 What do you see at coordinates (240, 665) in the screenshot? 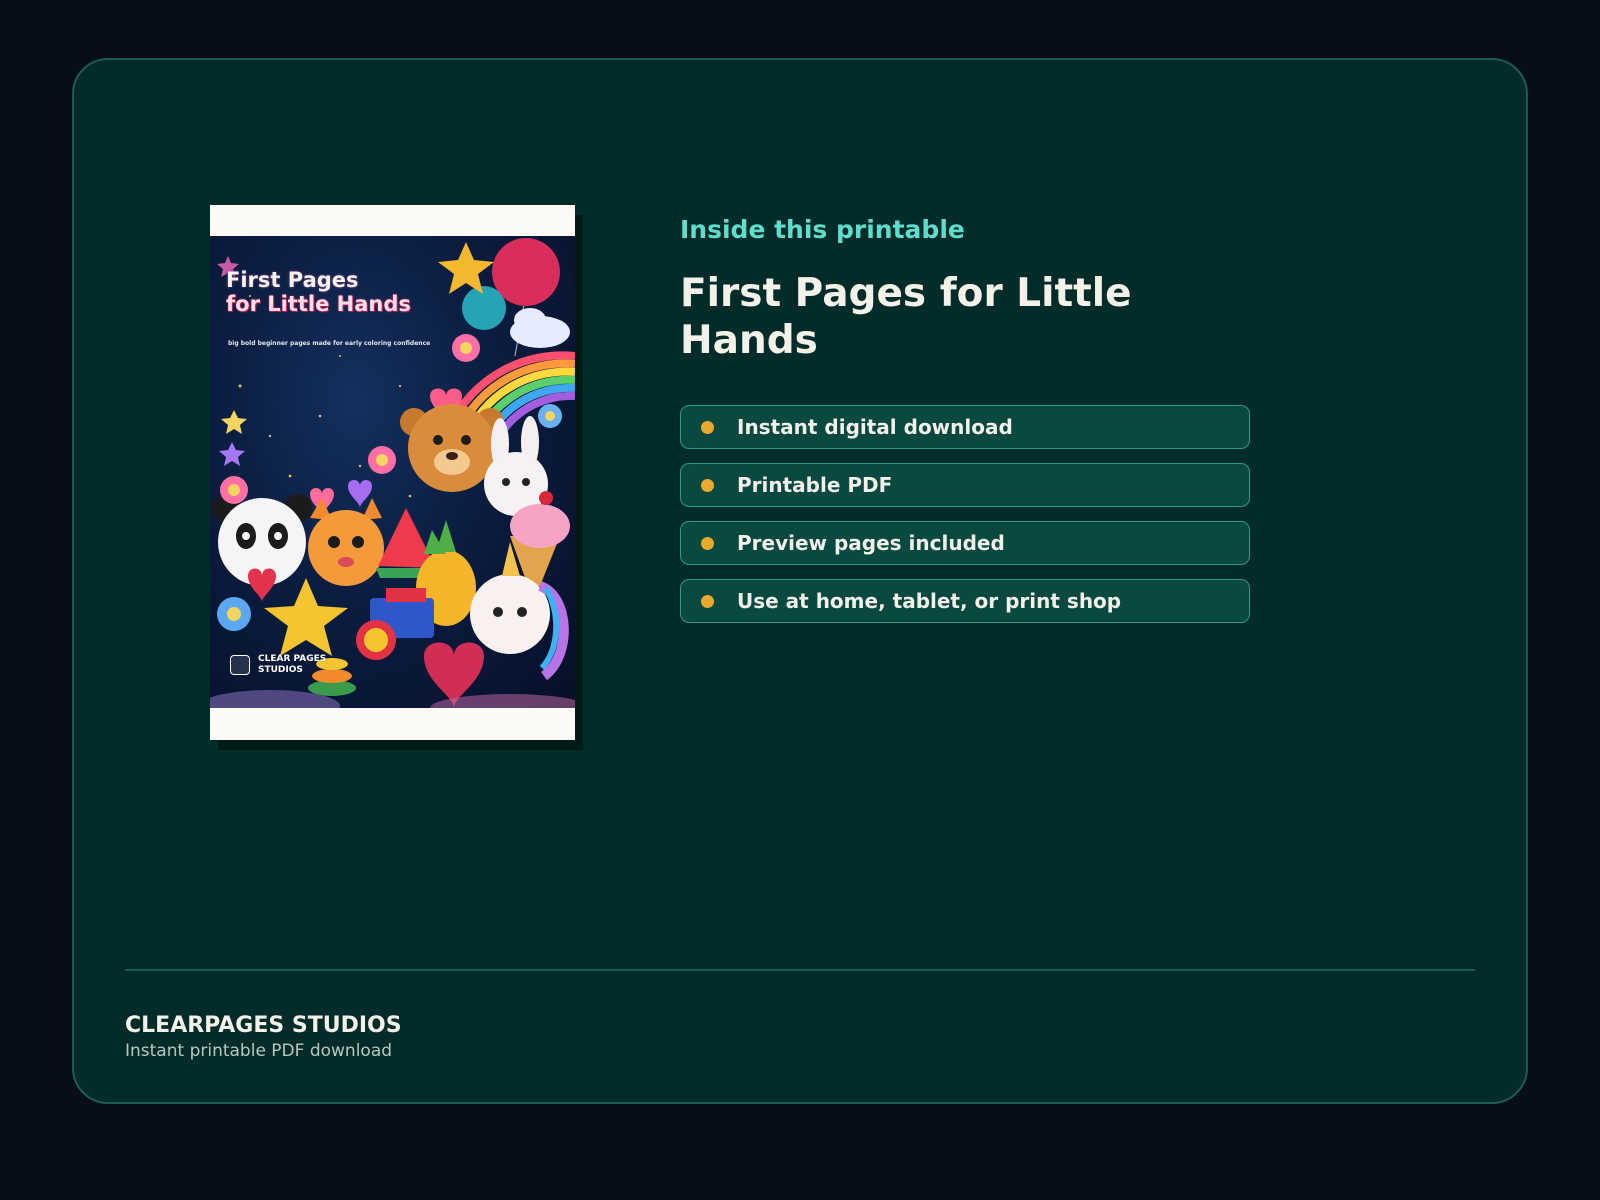
I see `brand-logo-icon` at bounding box center [240, 665].